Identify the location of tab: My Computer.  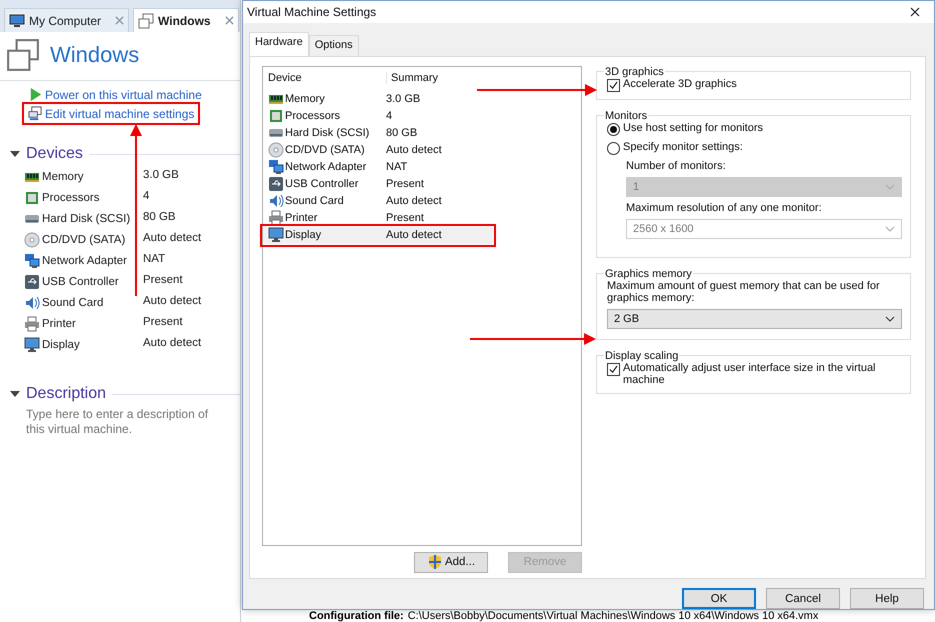
(67, 20).